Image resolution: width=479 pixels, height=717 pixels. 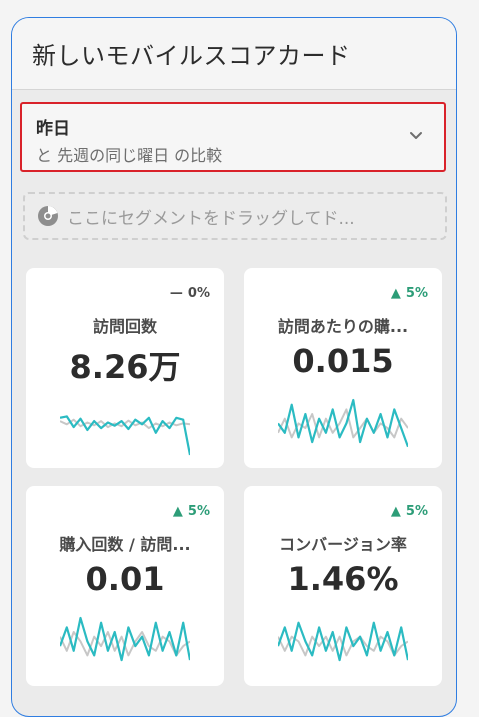 What do you see at coordinates (343, 579) in the screenshot?
I see `metric-value: 1.46%` at bounding box center [343, 579].